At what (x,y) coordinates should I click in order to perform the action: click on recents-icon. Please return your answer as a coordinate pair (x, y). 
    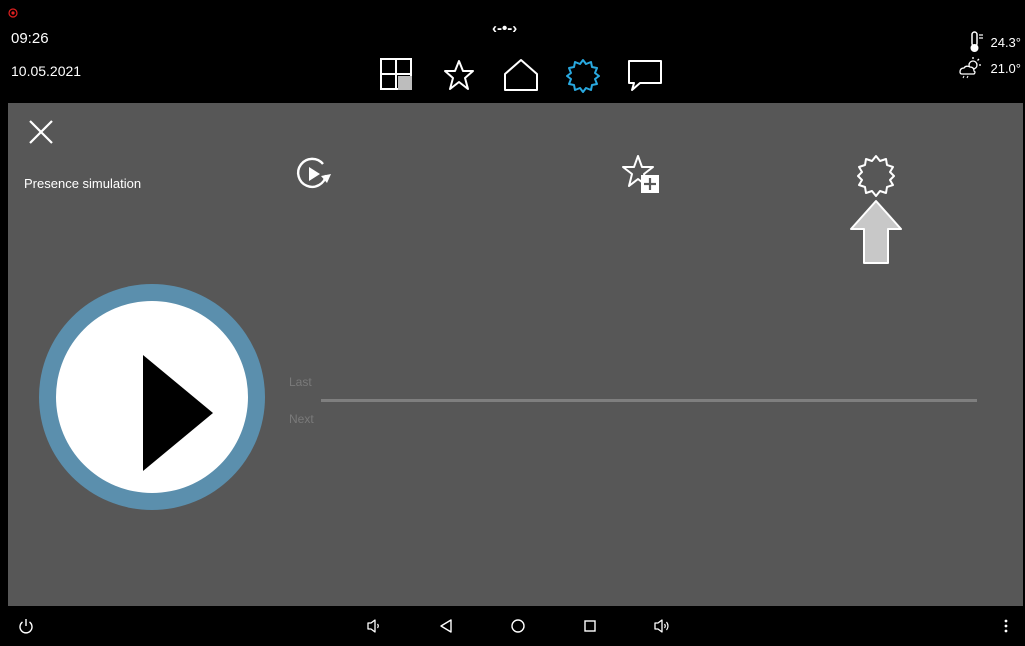
    Looking at the image, I should click on (590, 626).